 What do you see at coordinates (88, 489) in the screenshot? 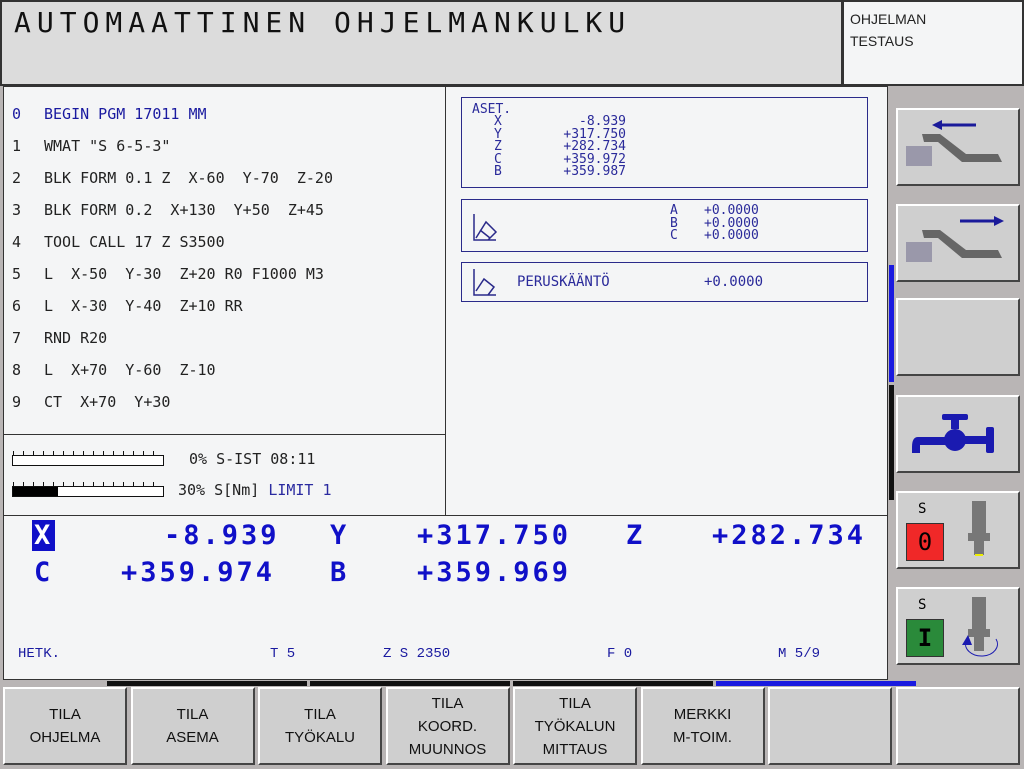
I see `torque-bar` at bounding box center [88, 489].